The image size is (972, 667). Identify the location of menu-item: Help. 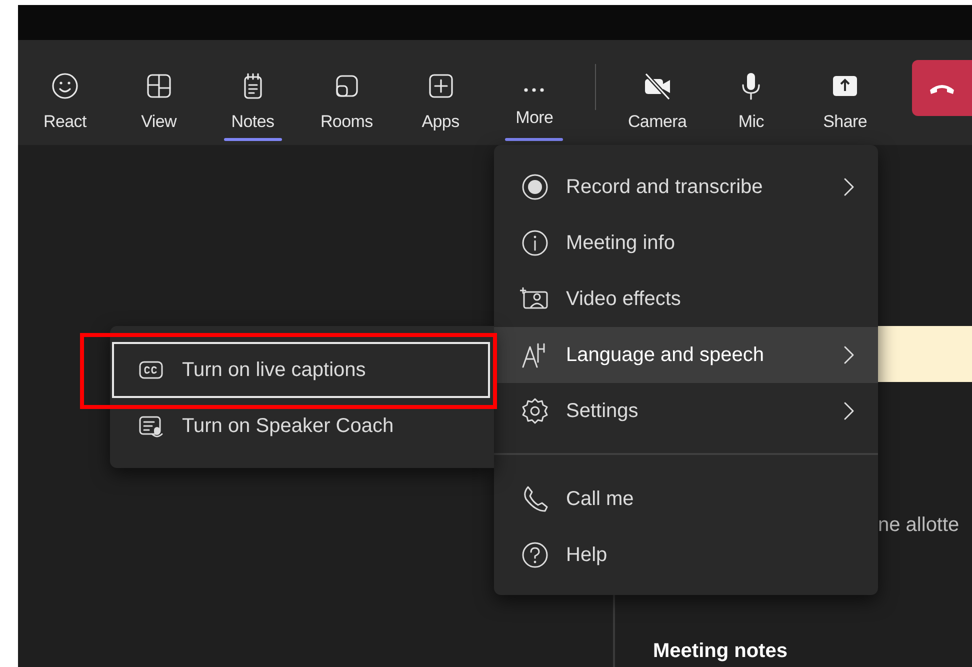
(686, 555).